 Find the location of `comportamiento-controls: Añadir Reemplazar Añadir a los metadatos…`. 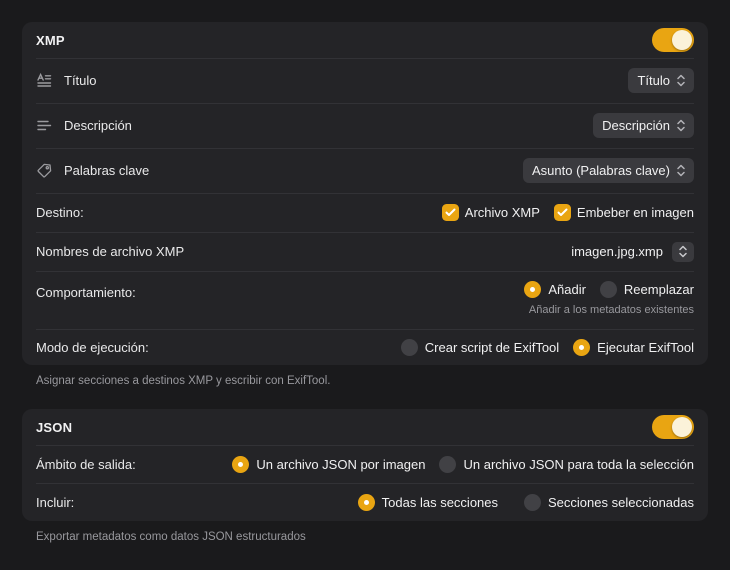

comportamiento-controls: Añadir Reemplazar Añadir a los metadatos… is located at coordinates (609, 293).